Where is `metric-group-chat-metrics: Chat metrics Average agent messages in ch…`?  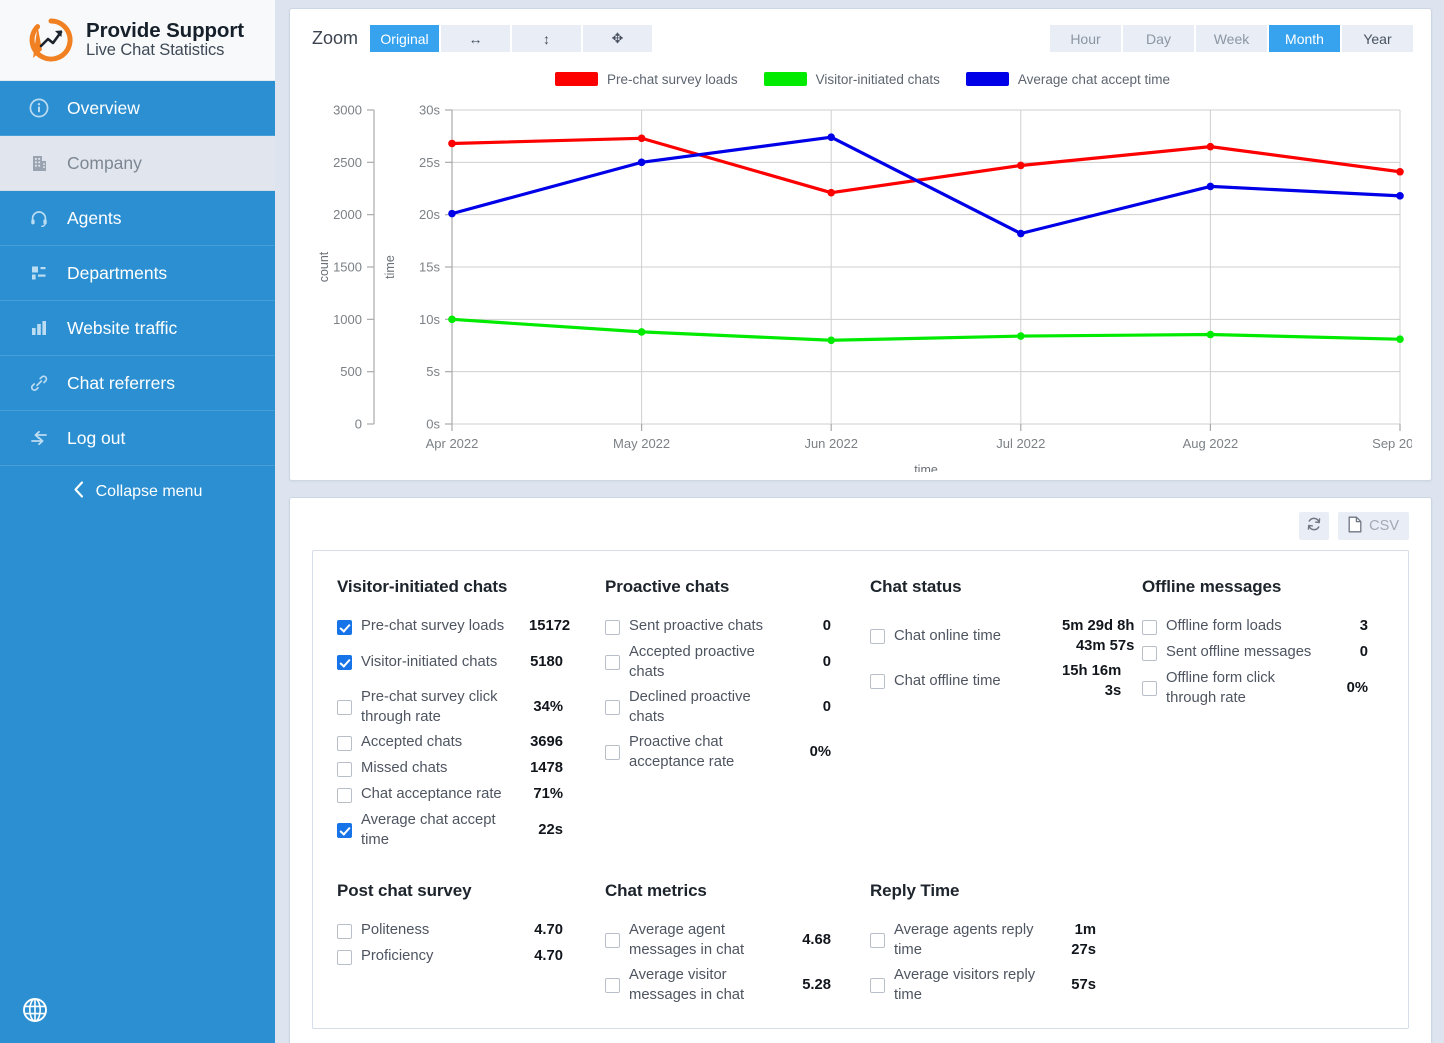 metric-group-chat-metrics: Chat metrics Average agent messages in ch… is located at coordinates (737, 944).